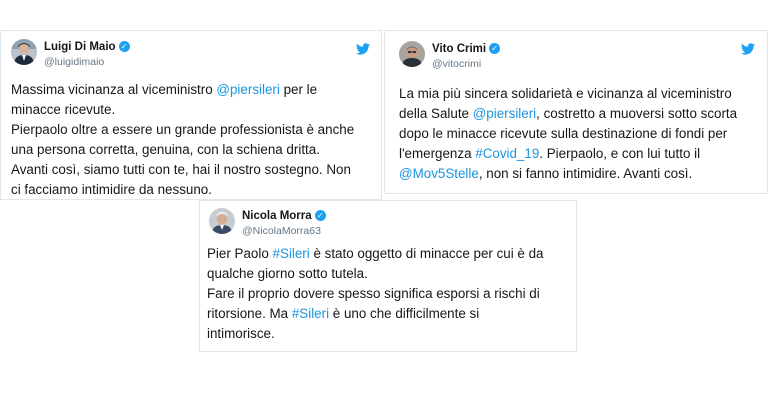 This screenshot has height=400, width=768. What do you see at coordinates (240, 253) in the screenshot?
I see `text-segment: Pier Paolo` at bounding box center [240, 253].